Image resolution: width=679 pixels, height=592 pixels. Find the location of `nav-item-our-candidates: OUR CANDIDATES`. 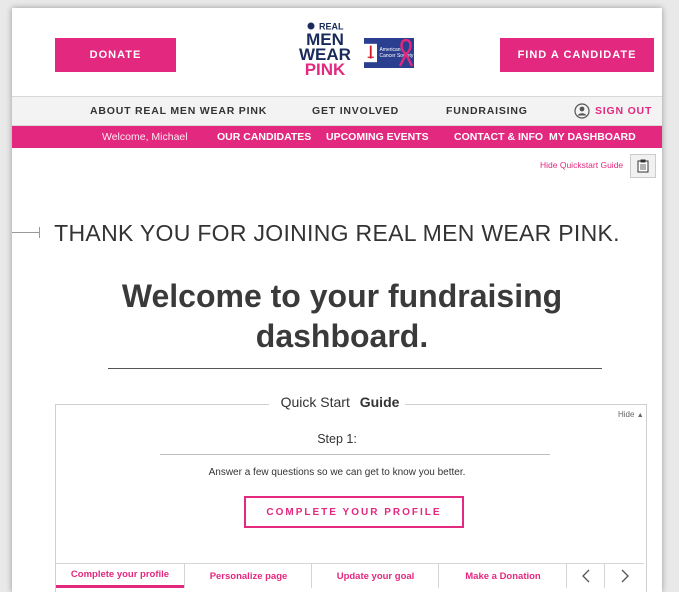

nav-item-our-candidates: OUR CANDIDATES is located at coordinates (264, 137).